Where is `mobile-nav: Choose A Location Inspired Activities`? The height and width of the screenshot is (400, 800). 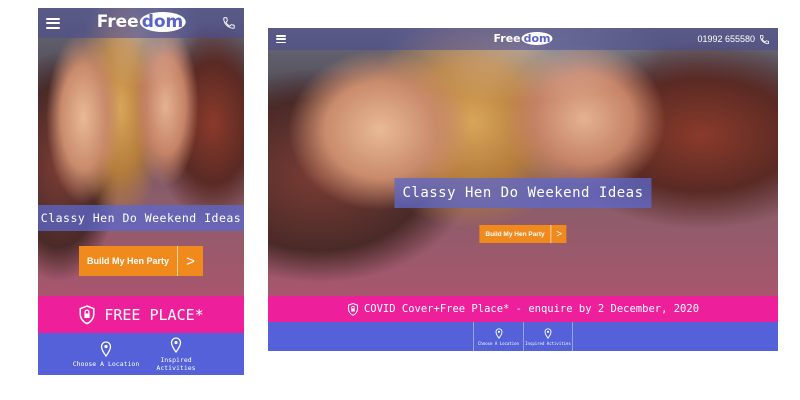
mobile-nav: Choose A Location Inspired Activities is located at coordinates (141, 354).